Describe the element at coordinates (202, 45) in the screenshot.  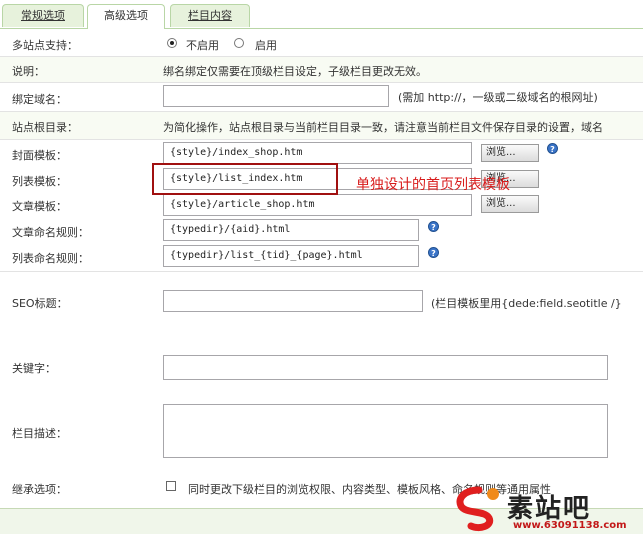
I see `radio-disable-label: 不启用` at that location.